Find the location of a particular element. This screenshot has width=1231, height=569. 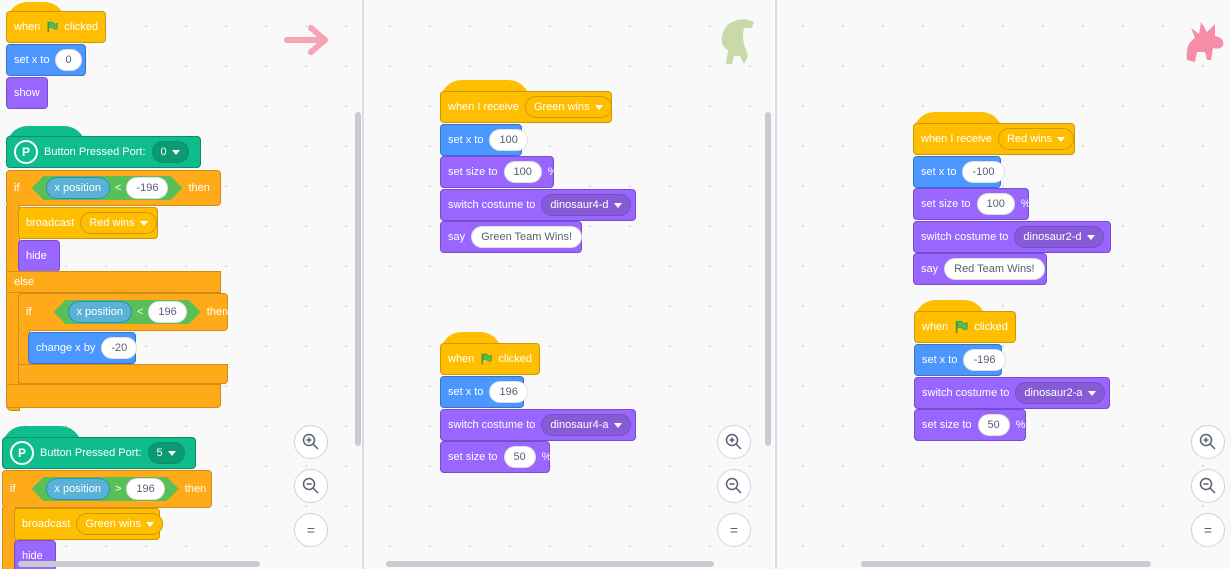

block-label: say is located at coordinates (930, 269).